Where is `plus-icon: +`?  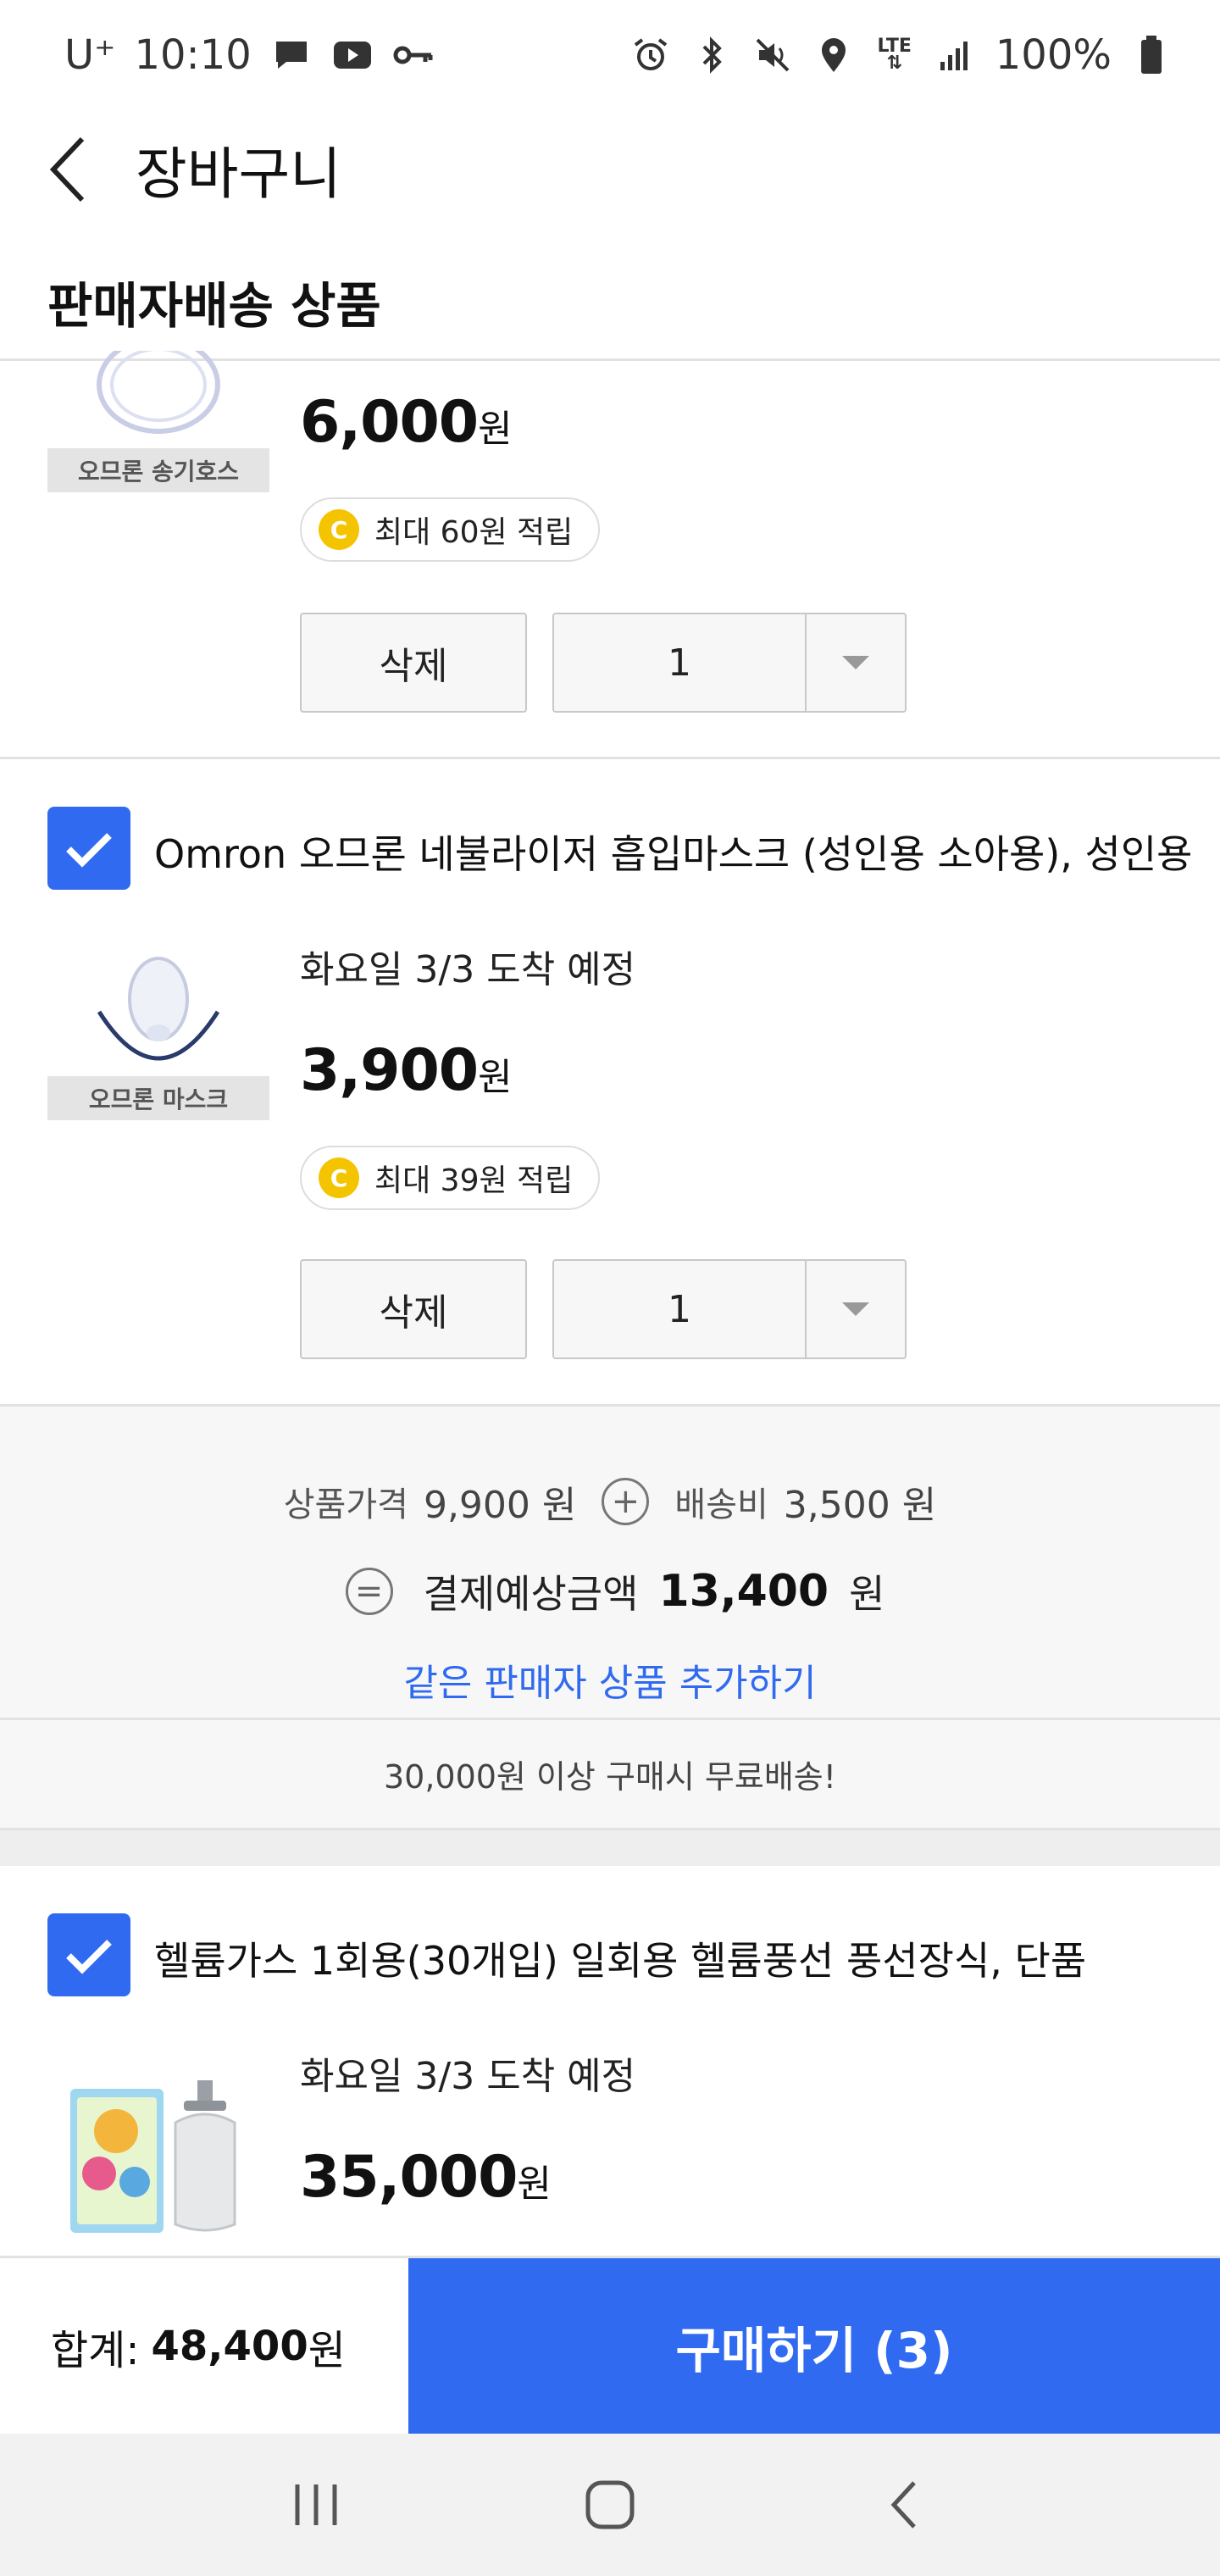
plus-icon: + is located at coordinates (626, 1501).